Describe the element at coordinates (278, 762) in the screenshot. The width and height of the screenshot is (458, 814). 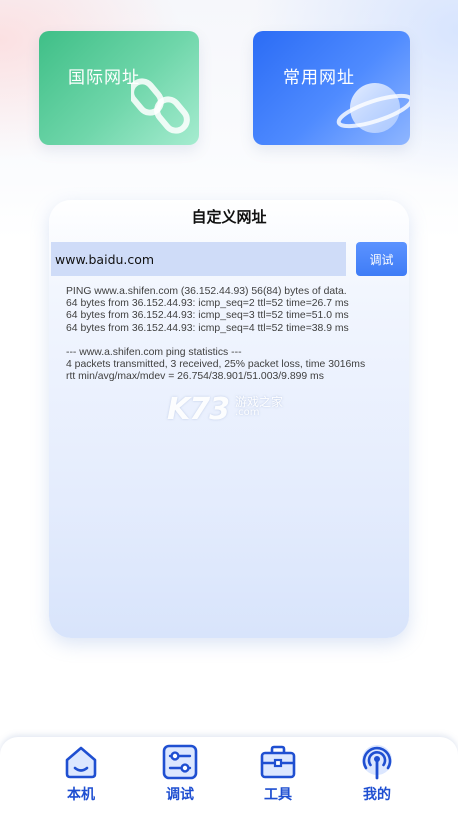
I see `toolbox-icon` at that location.